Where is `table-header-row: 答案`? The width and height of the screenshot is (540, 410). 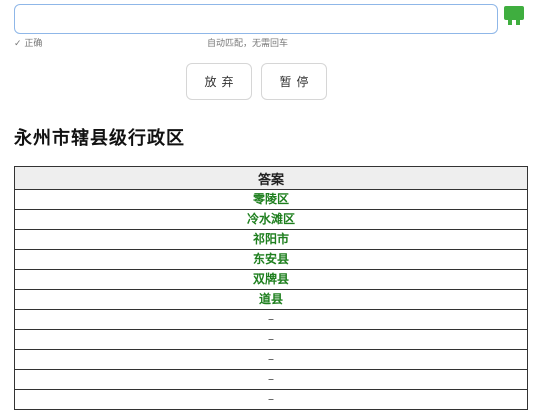 table-header-row: 答案 is located at coordinates (271, 178).